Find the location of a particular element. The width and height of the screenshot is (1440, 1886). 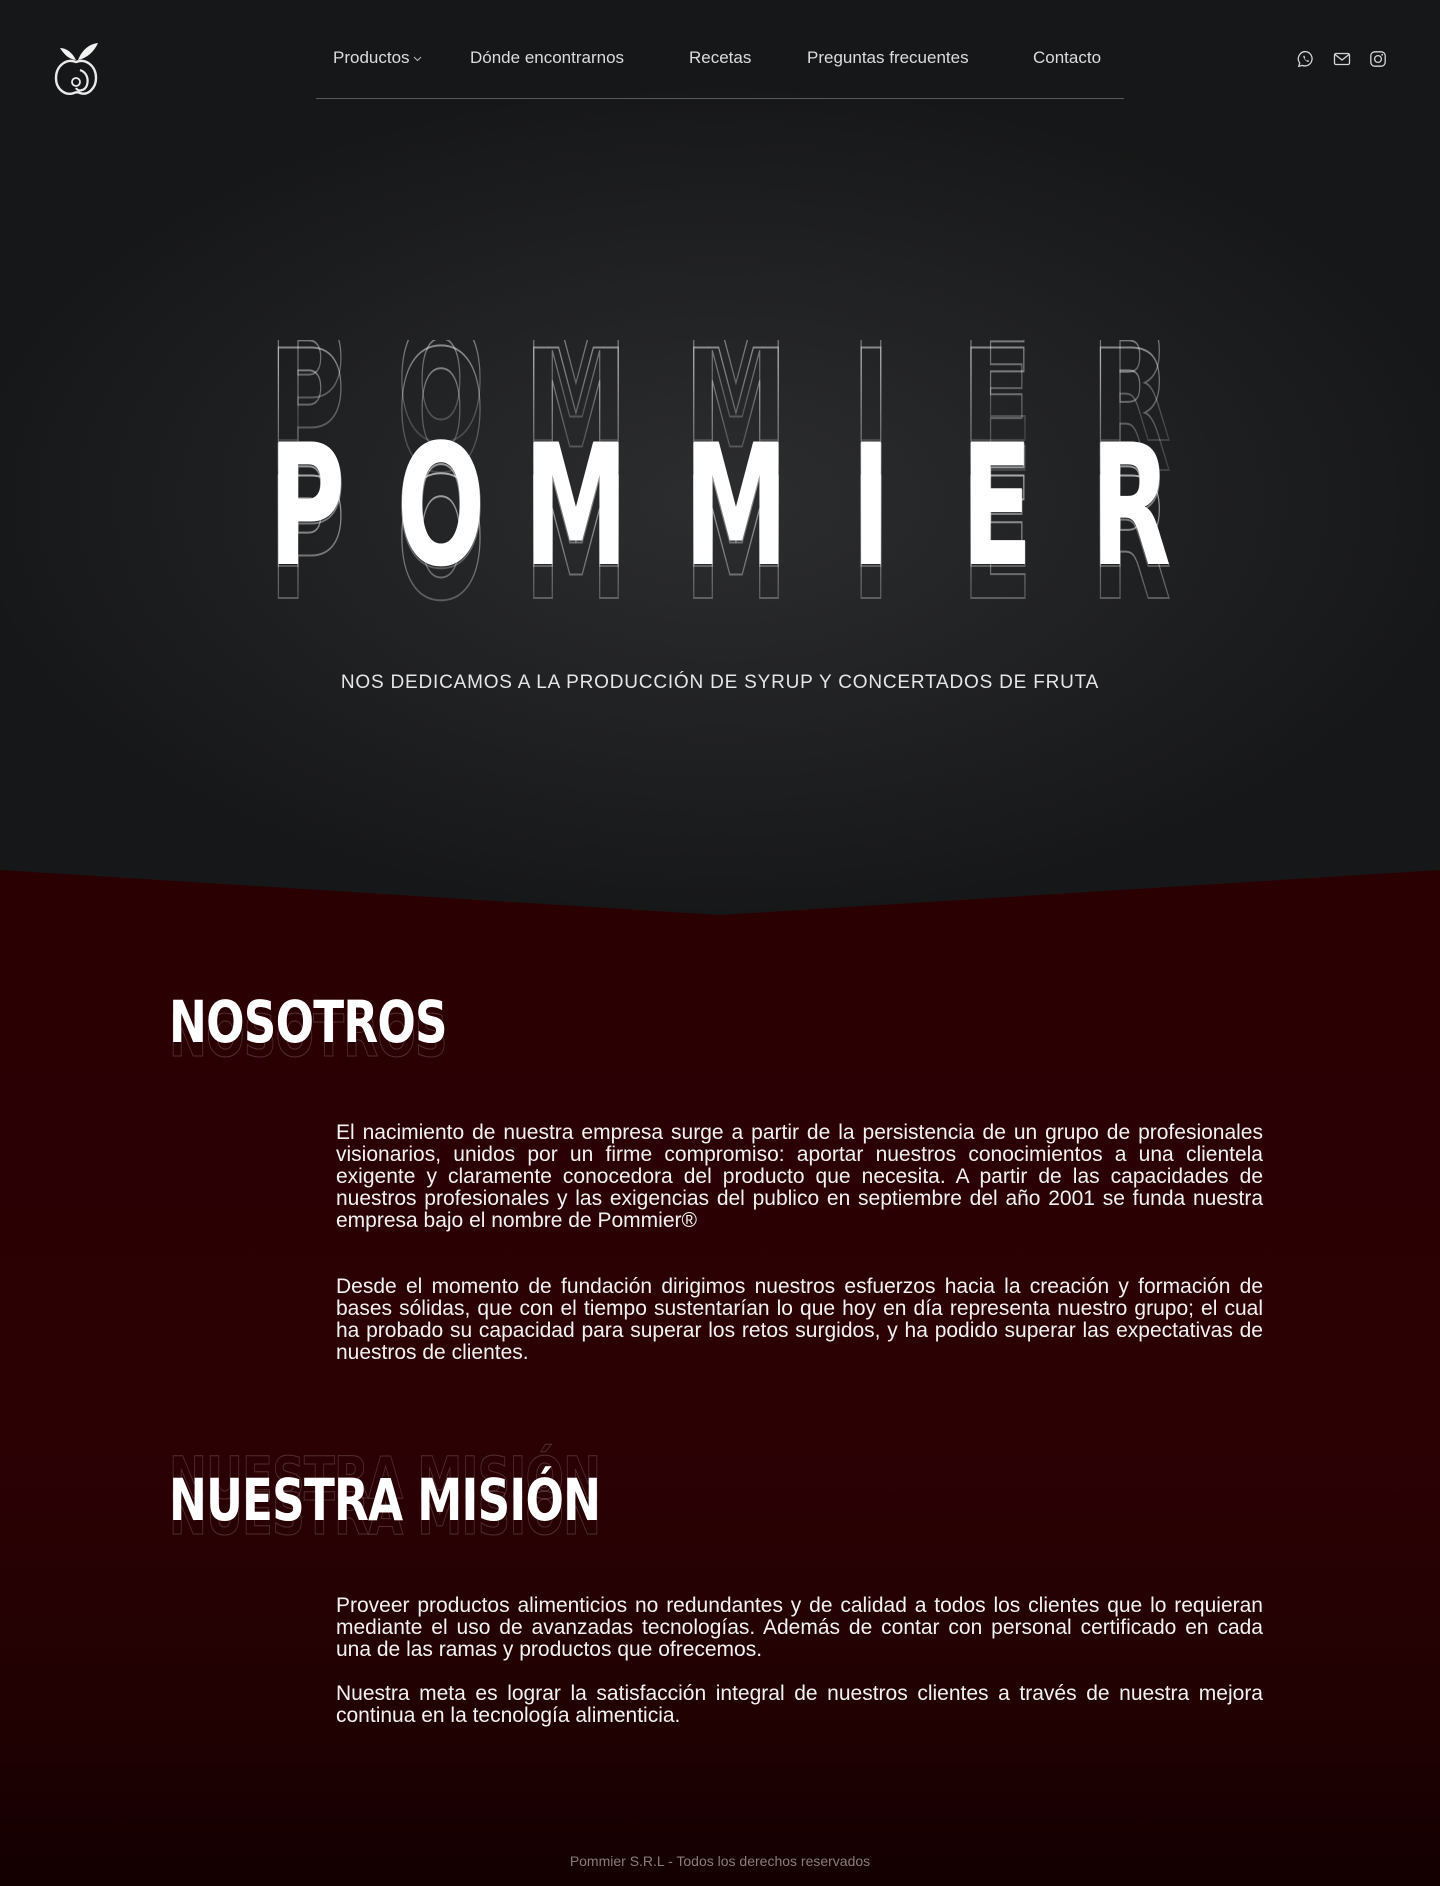

brand-wordmark: POMMIERPOMMIERPOMMIERPOMMIERPOMMIER is located at coordinates (720, 490).